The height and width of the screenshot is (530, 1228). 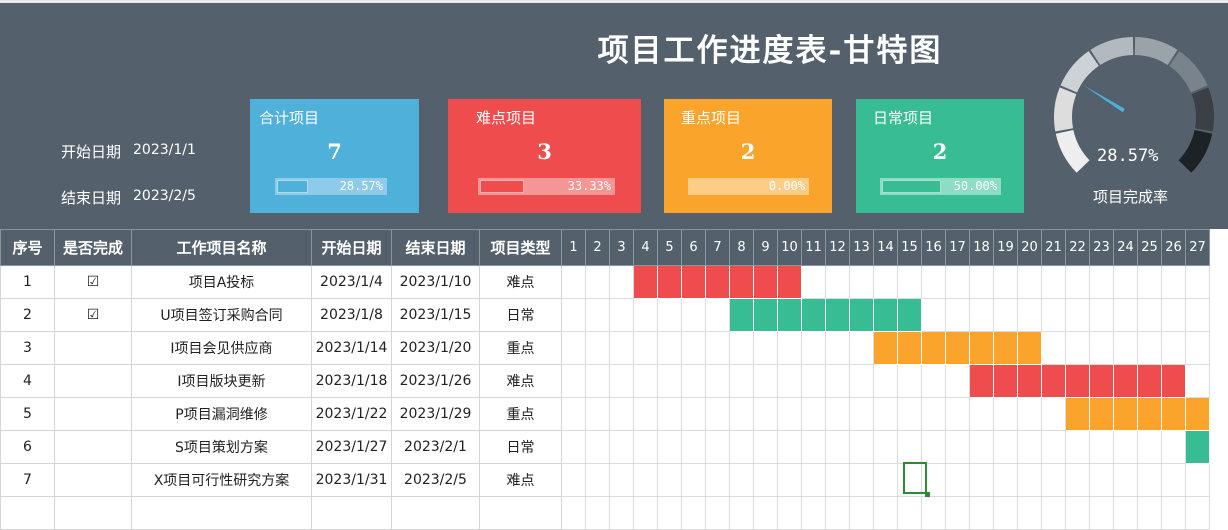 What do you see at coordinates (221, 447) in the screenshot?
I see `cell-name: S项目策划方案` at bounding box center [221, 447].